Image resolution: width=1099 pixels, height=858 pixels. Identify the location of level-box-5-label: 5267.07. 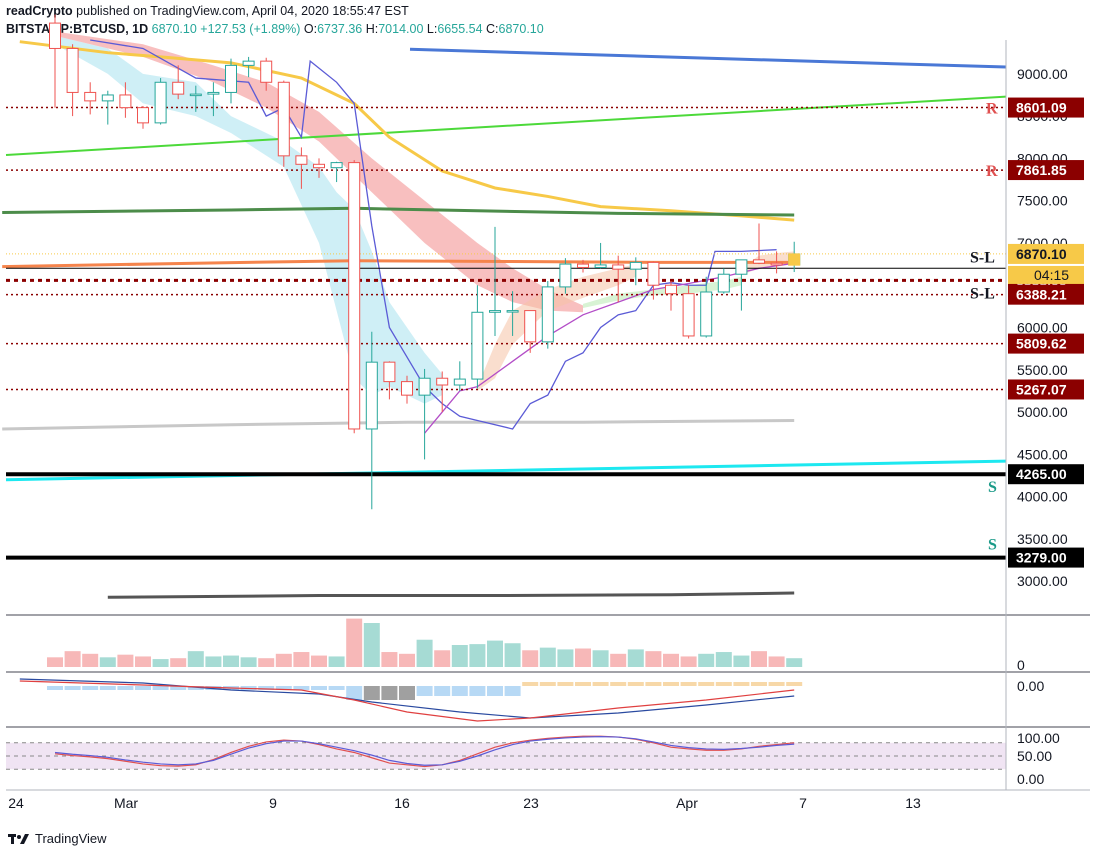
(1041, 389).